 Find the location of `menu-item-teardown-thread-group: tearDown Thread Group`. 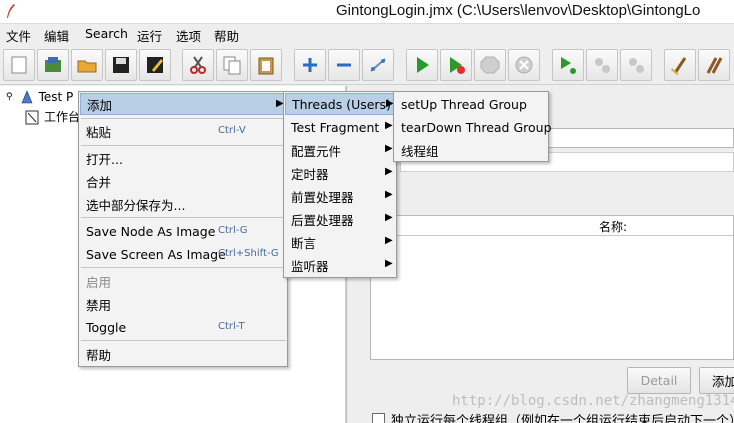

menu-item-teardown-thread-group: tearDown Thread Group is located at coordinates (473, 127).